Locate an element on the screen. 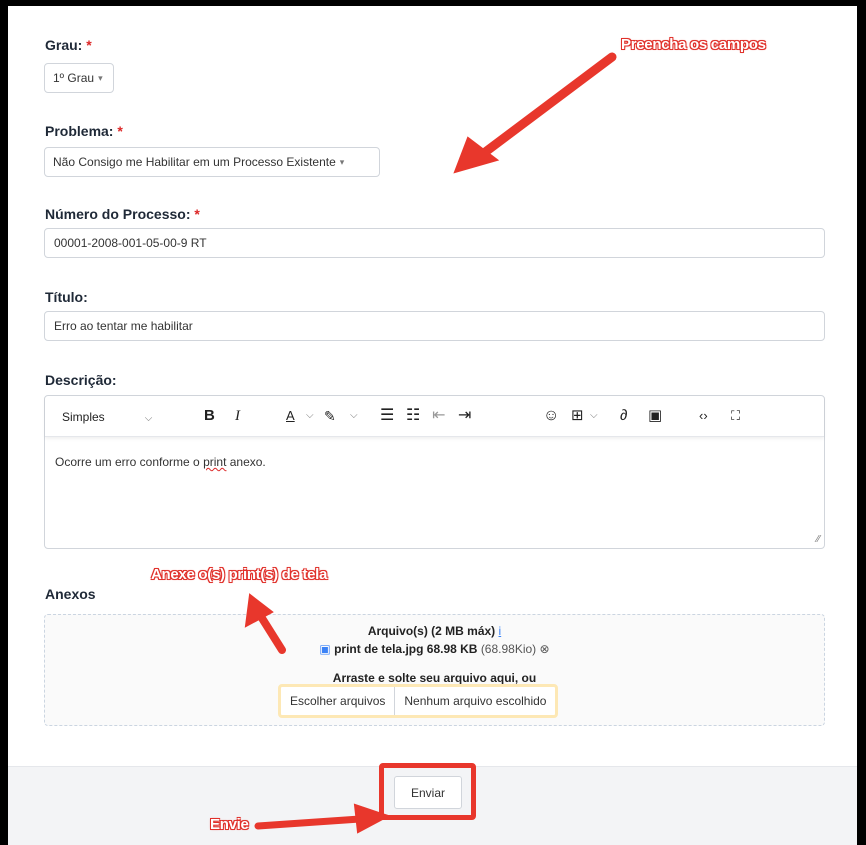 The image size is (866, 845). italic-icon: I is located at coordinates (237, 416).